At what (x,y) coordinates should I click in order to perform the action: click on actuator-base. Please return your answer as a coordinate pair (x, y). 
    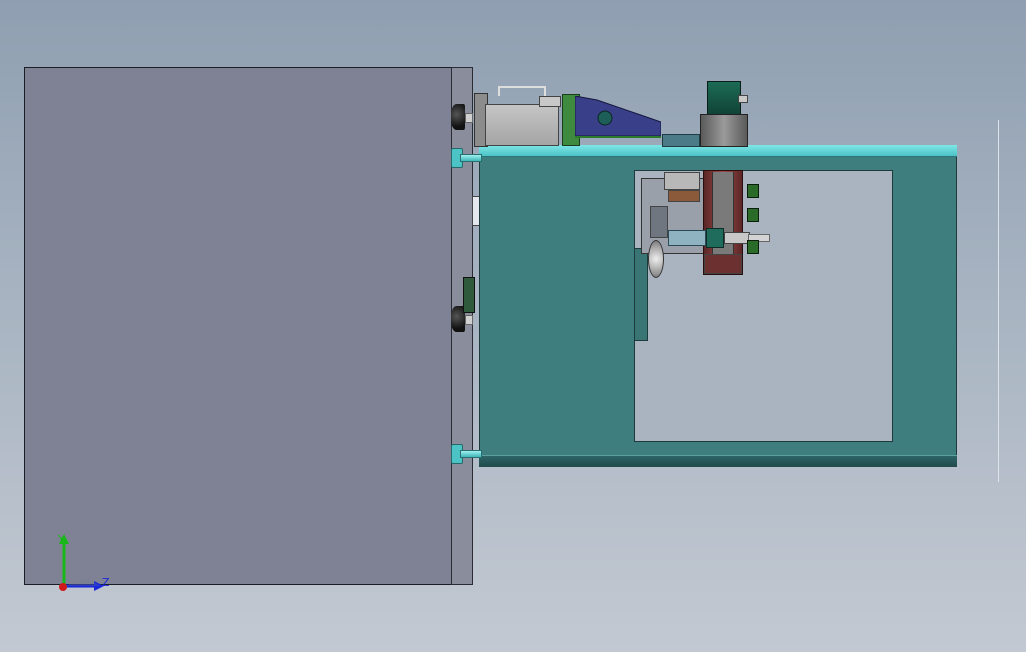
    Looking at the image, I should click on (723, 264).